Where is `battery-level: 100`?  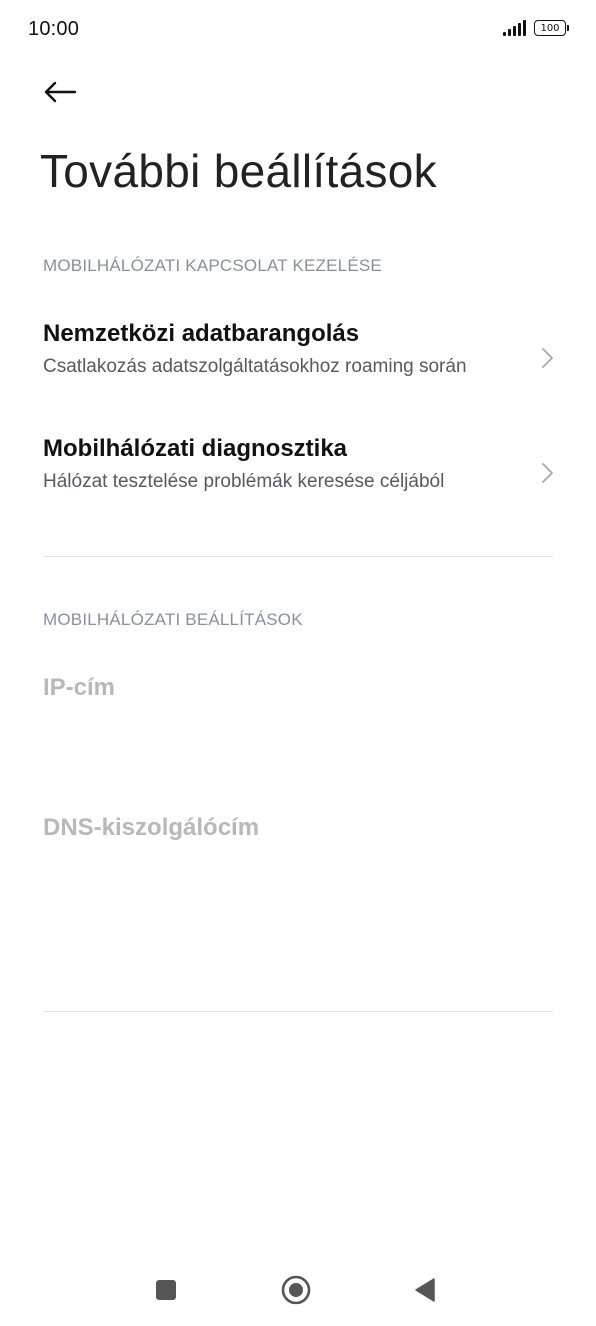
battery-level: 100 is located at coordinates (550, 28).